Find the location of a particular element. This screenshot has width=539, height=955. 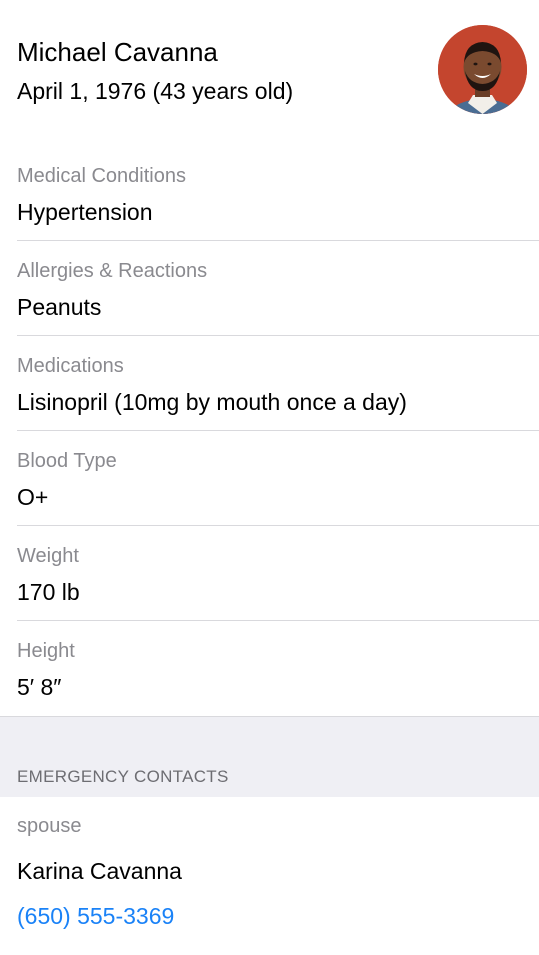

field-value: Lisinopril (10mg by mouth once a day) is located at coordinates (212, 402).